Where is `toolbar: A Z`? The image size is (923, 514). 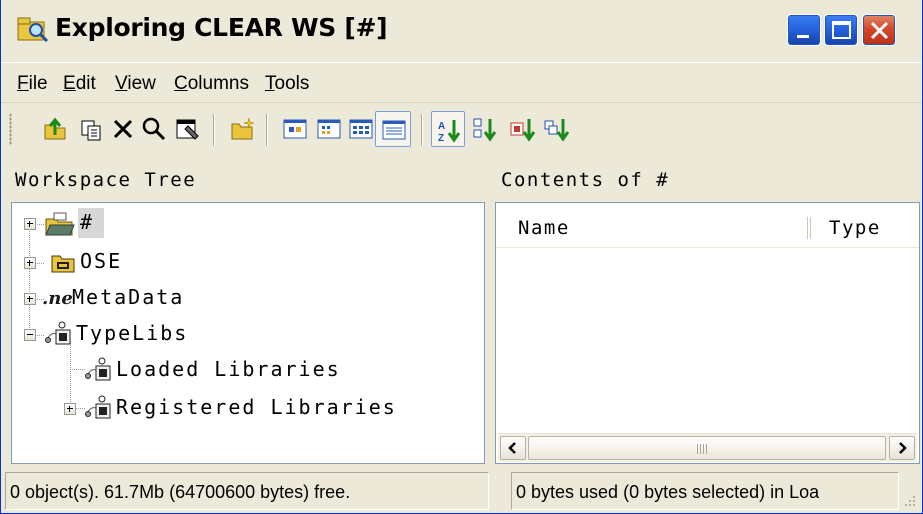
toolbar: A Z is located at coordinates (461, 128).